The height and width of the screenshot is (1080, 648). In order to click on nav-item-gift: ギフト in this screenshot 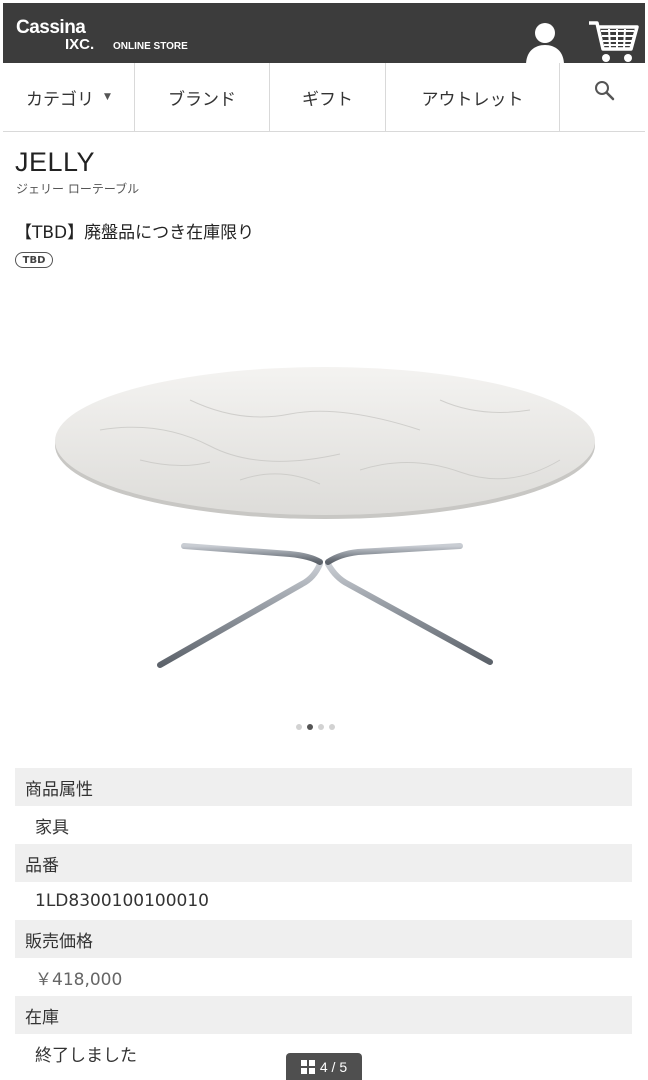, I will do `click(328, 97)`.